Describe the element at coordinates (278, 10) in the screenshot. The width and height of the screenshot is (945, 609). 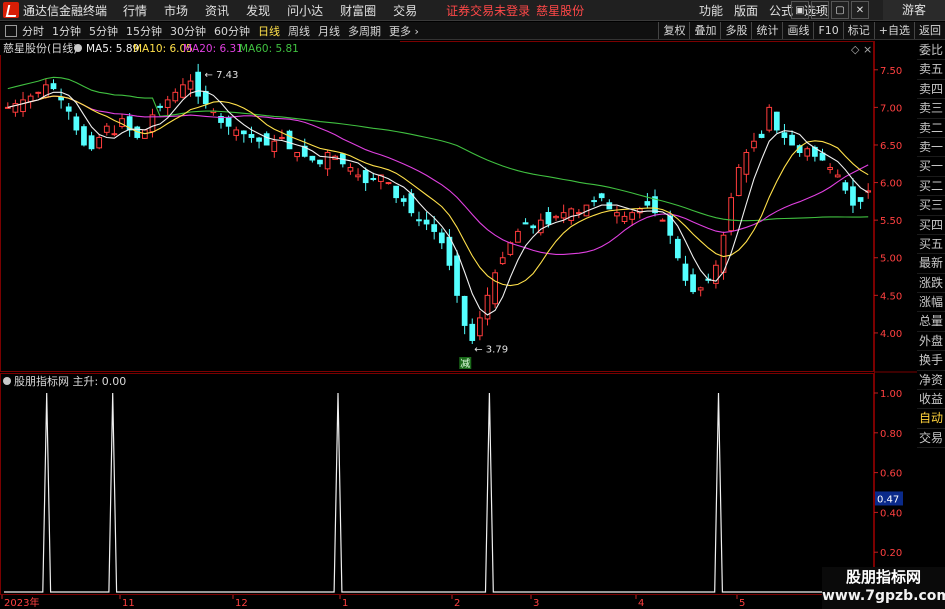
I see `main-menu: 行情 市场 资讯 发现 问小达 财富圈 交易` at that location.